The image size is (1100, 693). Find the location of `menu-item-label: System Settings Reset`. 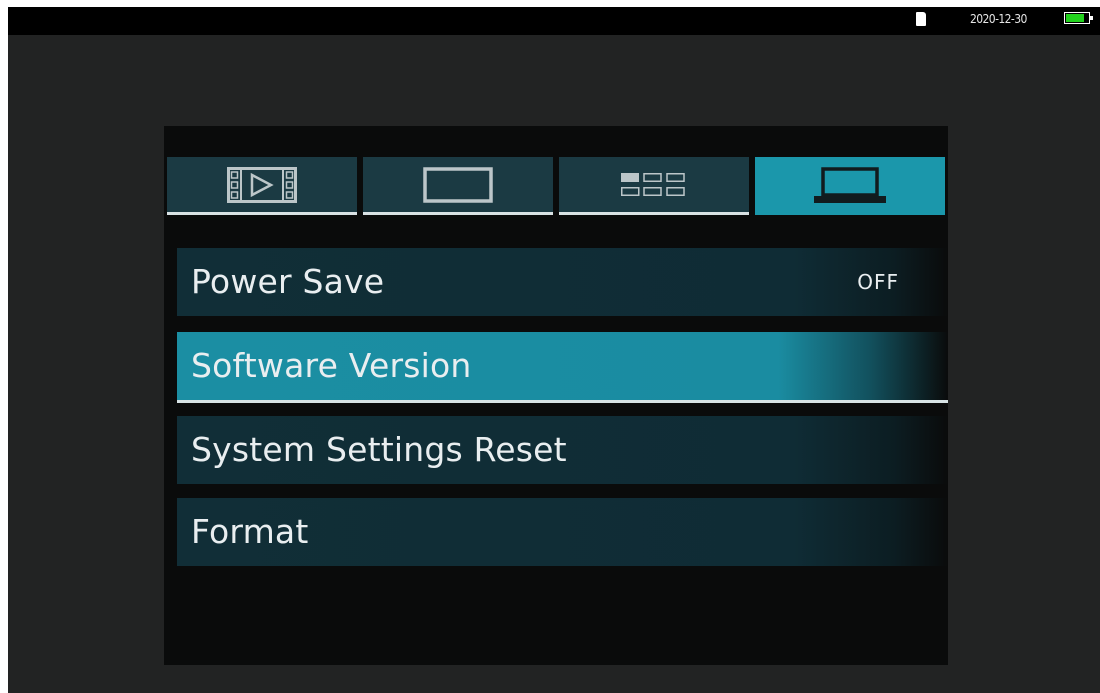

menu-item-label: System Settings Reset is located at coordinates (379, 449).